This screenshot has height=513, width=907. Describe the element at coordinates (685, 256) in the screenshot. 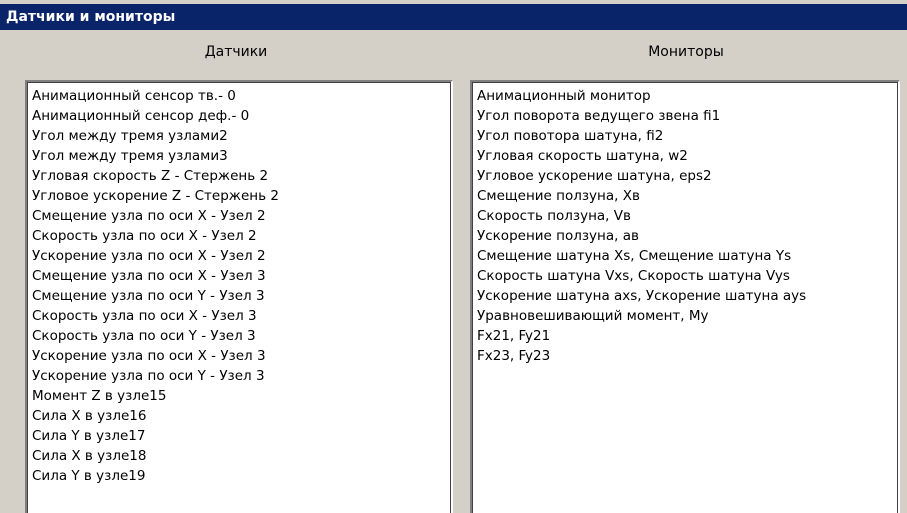

I see `monitor-list-item: Смещение шатуна Xs, Смещение шатуна Ys` at that location.